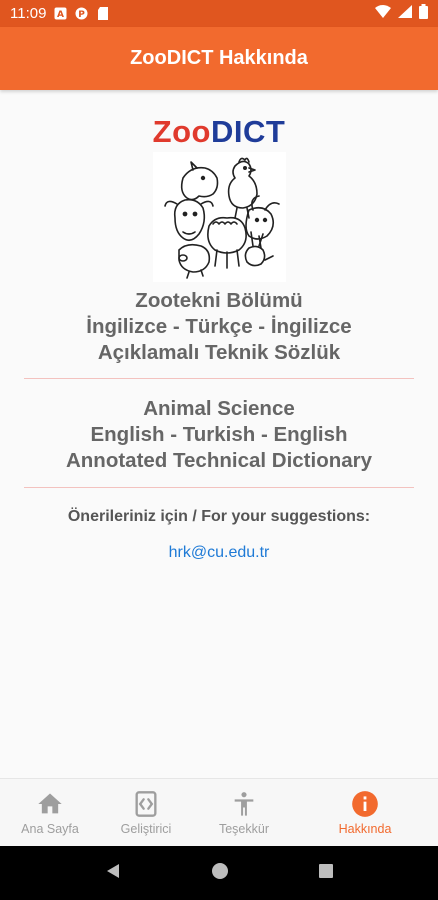 The width and height of the screenshot is (438, 900). Describe the element at coordinates (50, 803) in the screenshot. I see `home-icon` at that location.